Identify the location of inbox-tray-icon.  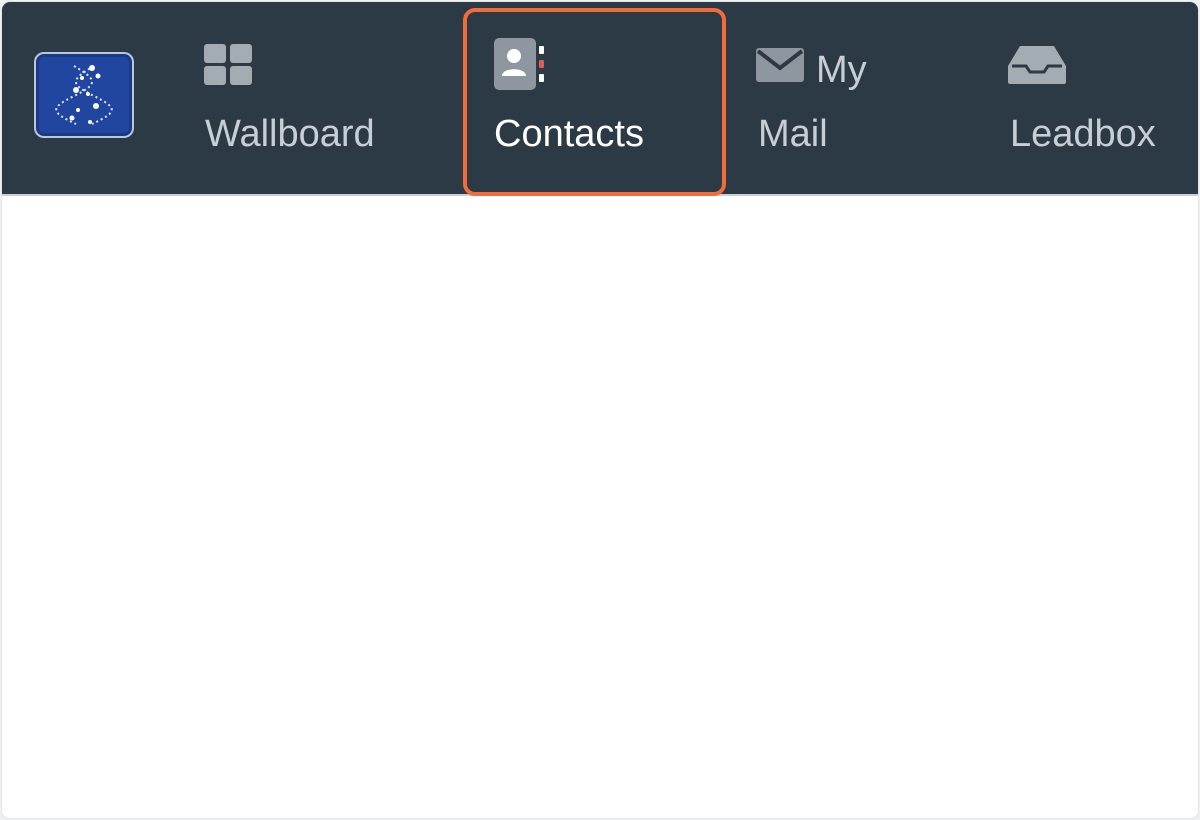
(1037, 65).